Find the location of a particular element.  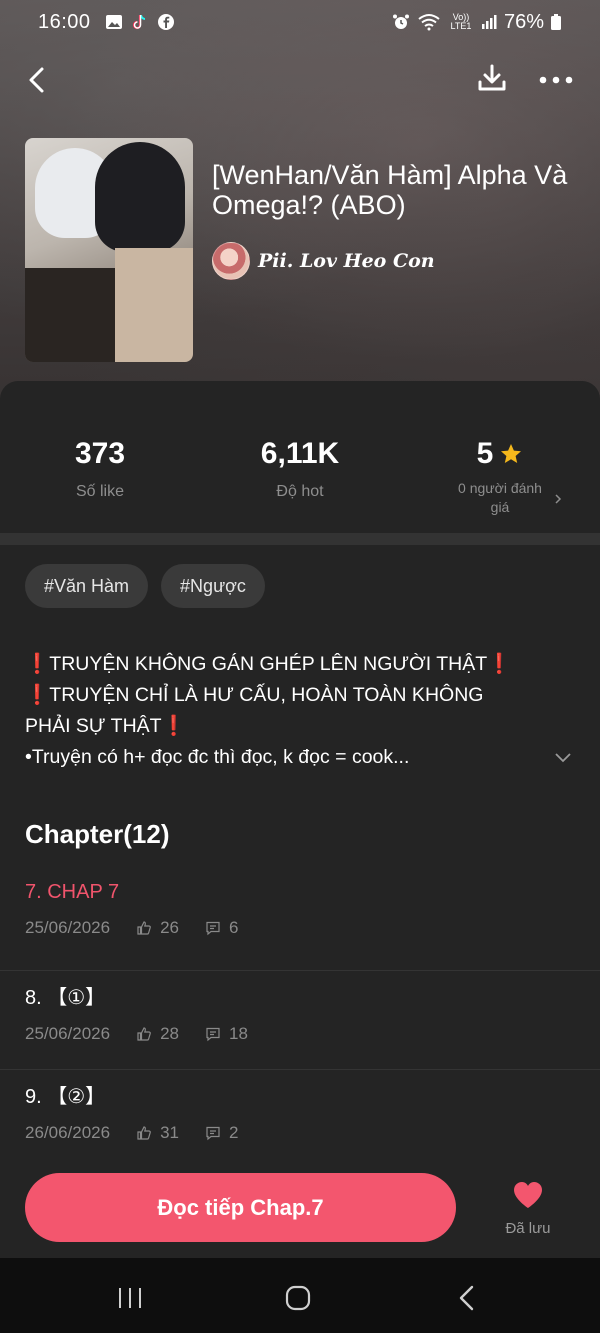

tiktok-icon is located at coordinates (140, 22).